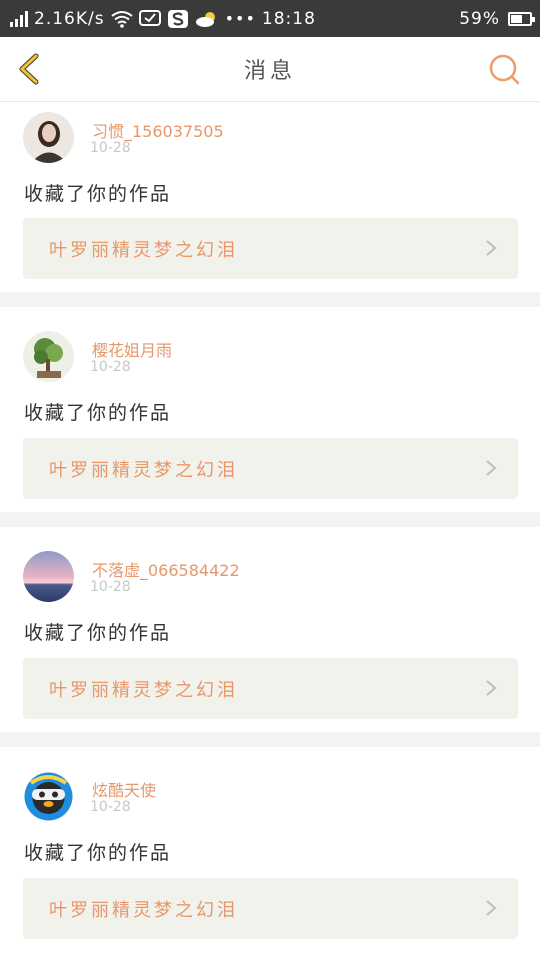 Image resolution: width=540 pixels, height=960 pixels. What do you see at coordinates (158, 130) in the screenshot?
I see `user-name: 习惯_156037505` at bounding box center [158, 130].